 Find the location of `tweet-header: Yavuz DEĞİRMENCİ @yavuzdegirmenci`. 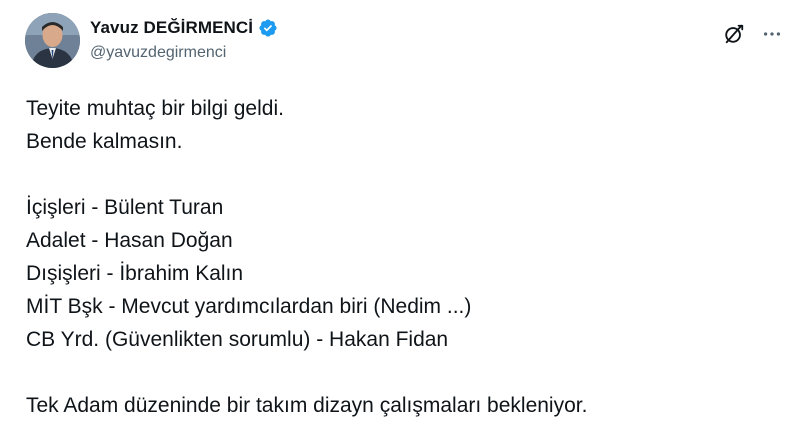

tweet-header: Yavuz DEĞİRMENCİ @yavuzdegirmenci is located at coordinates (405, 43).